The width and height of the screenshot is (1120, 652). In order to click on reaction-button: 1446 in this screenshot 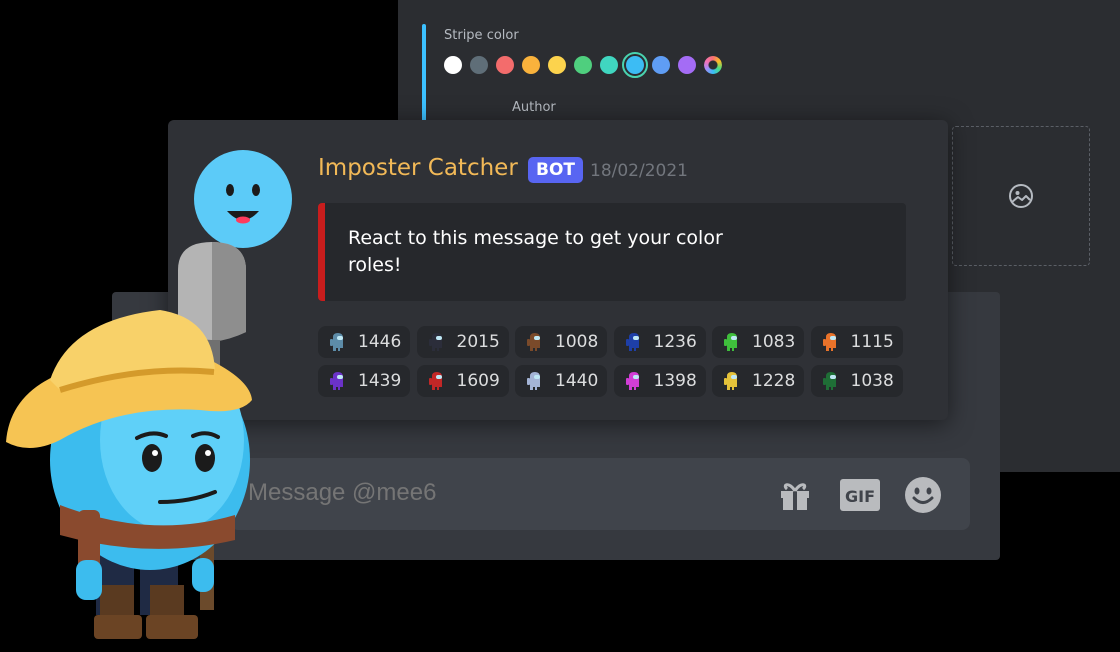, I will do `click(364, 342)`.